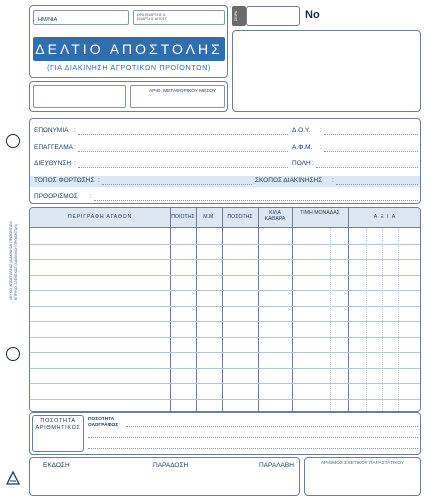 The image size is (425, 500). Describe the element at coordinates (326, 71) in the screenshot. I see `customer-stamp-box` at that location.